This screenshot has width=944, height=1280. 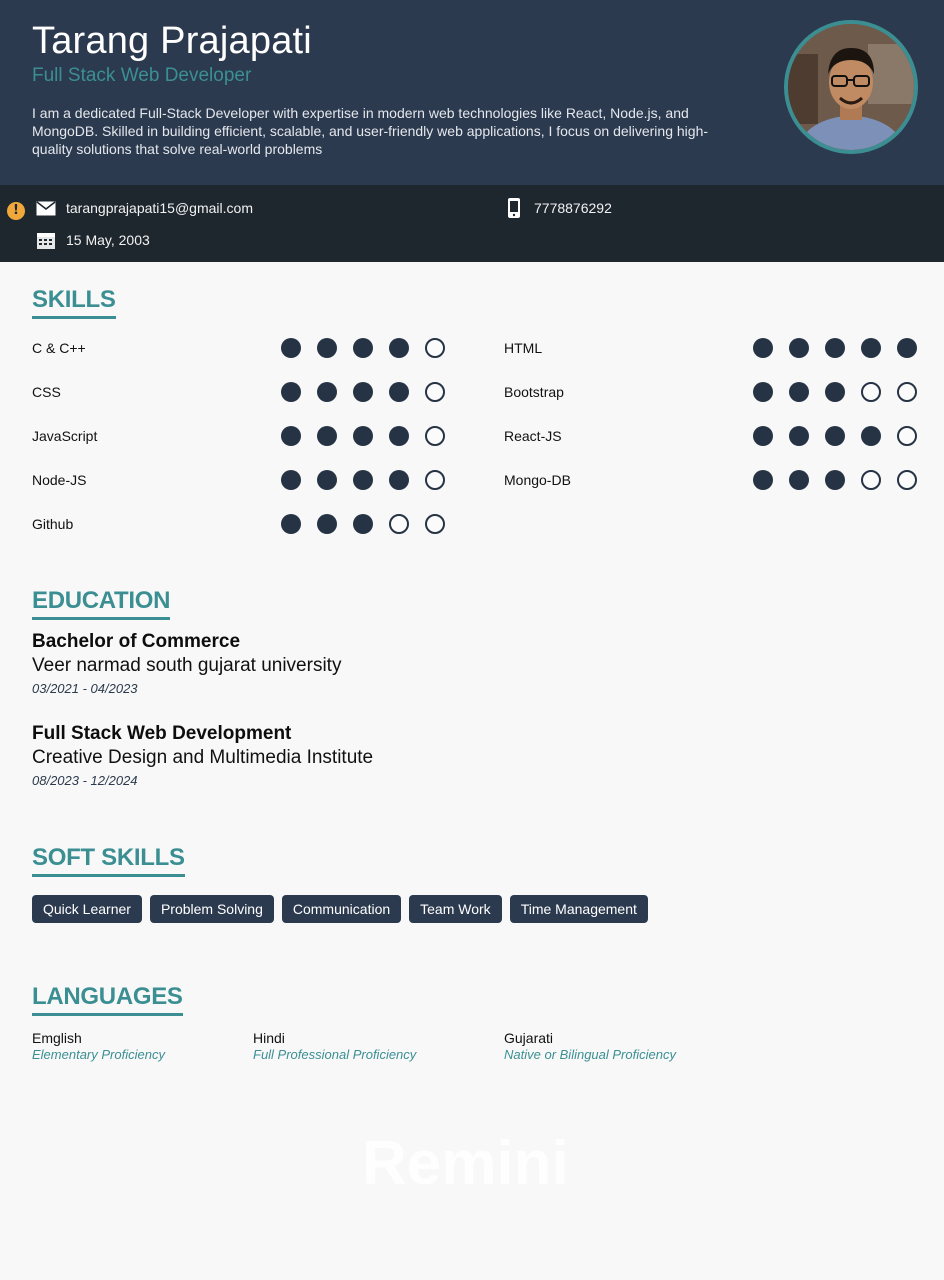 What do you see at coordinates (157, 524) in the screenshot?
I see `skill-row: Github` at bounding box center [157, 524].